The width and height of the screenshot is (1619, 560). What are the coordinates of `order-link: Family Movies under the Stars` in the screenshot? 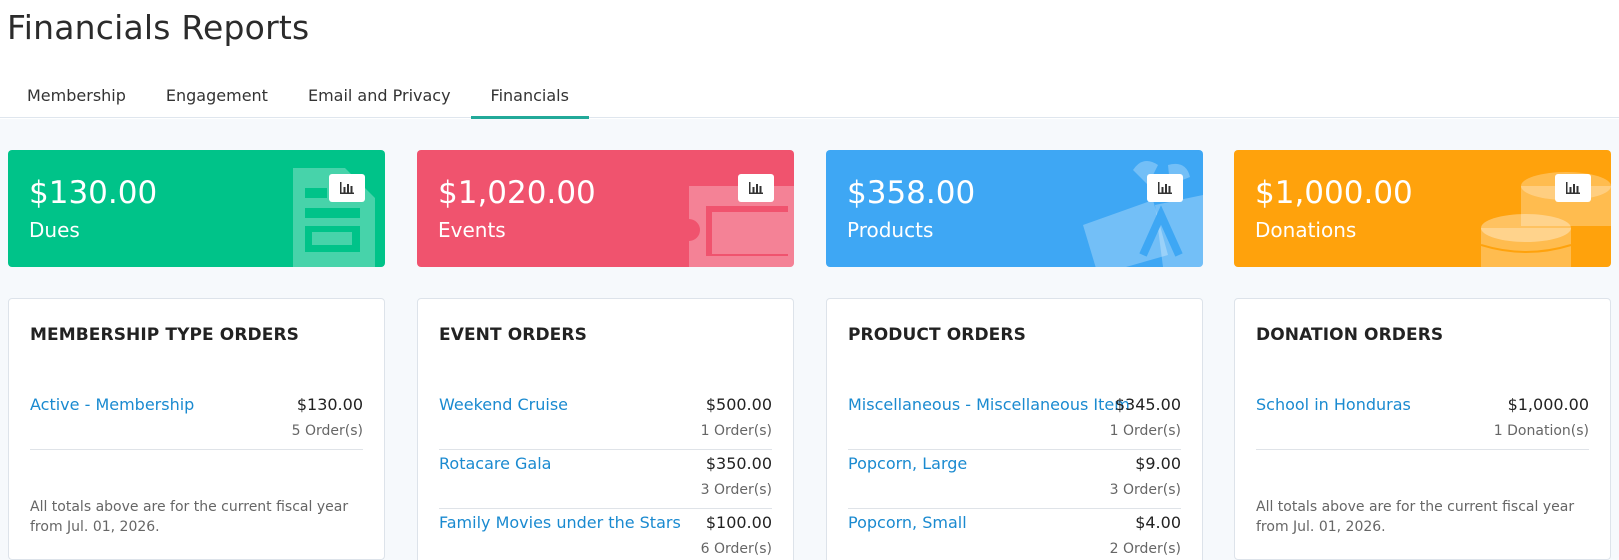 It's located at (560, 522).